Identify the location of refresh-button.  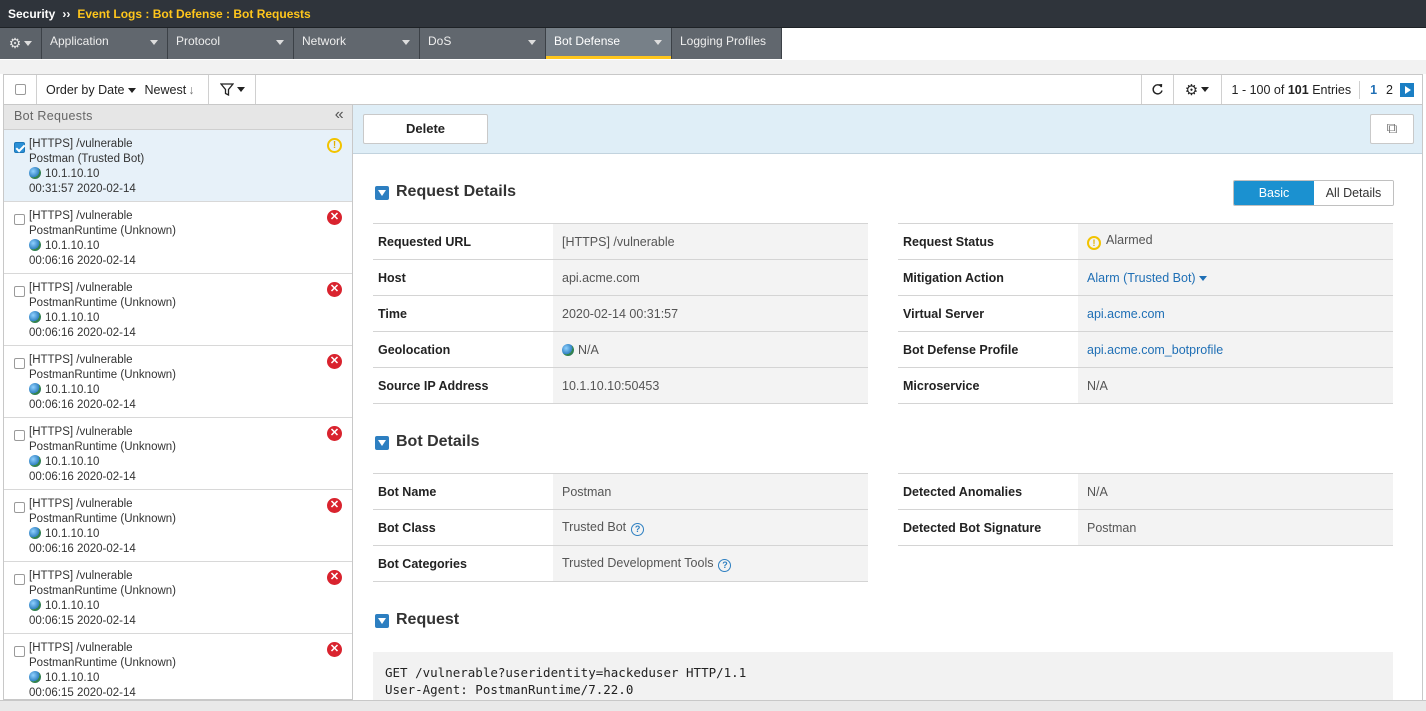
(1157, 89).